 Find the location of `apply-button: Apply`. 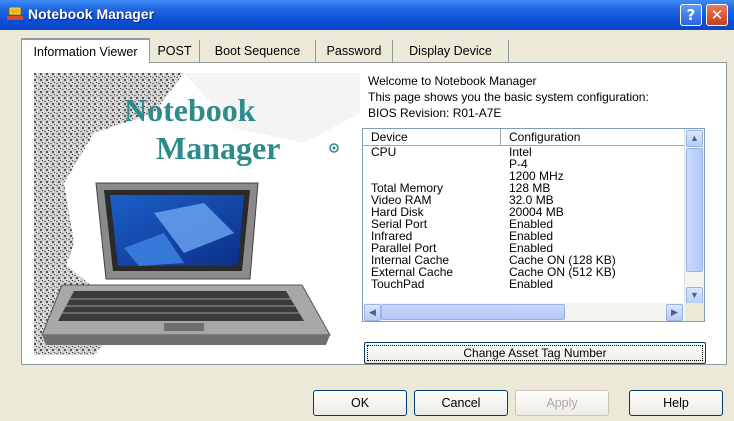

apply-button: Apply is located at coordinates (562, 403).